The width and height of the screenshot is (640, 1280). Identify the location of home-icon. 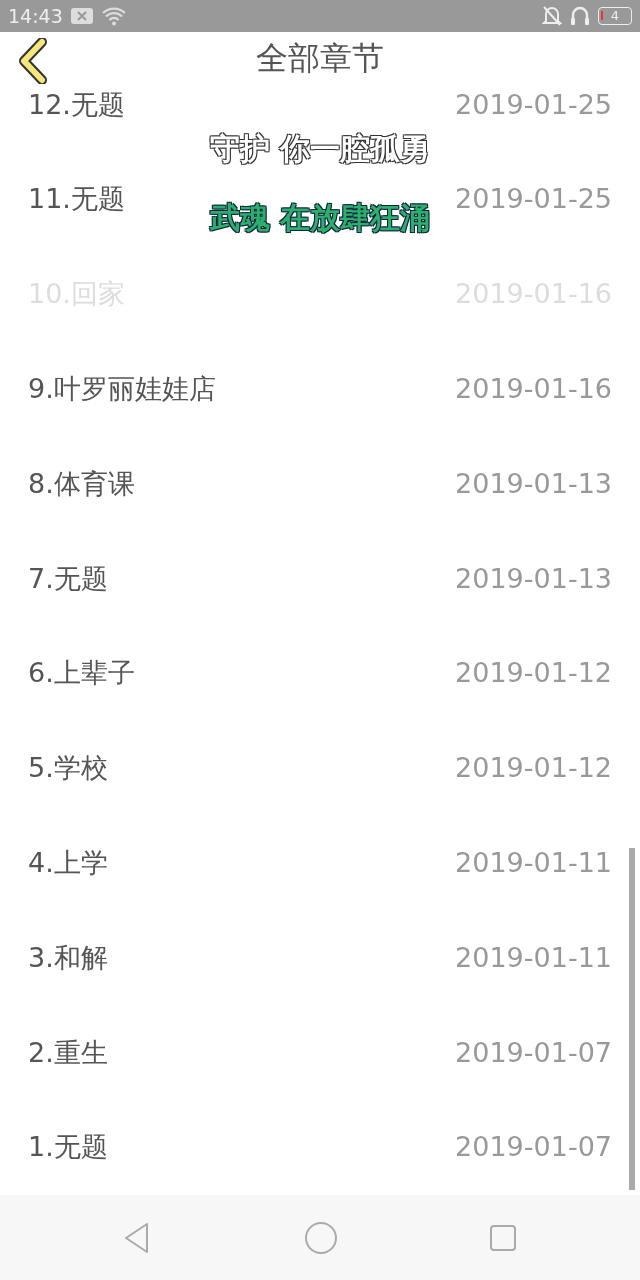
(321, 1237).